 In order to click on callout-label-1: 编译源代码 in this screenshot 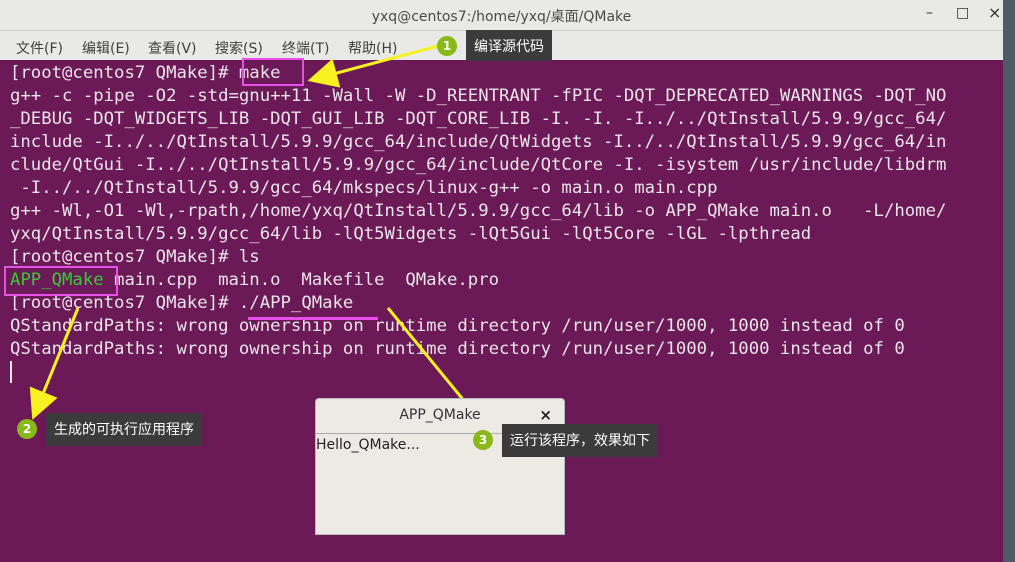, I will do `click(509, 45)`.